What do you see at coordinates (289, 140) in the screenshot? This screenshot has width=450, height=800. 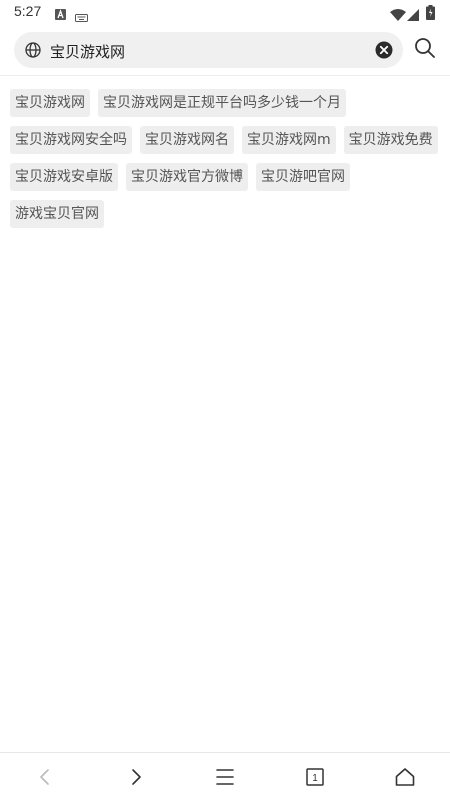 I see `suggestion-chip: 宝贝游戏网m` at bounding box center [289, 140].